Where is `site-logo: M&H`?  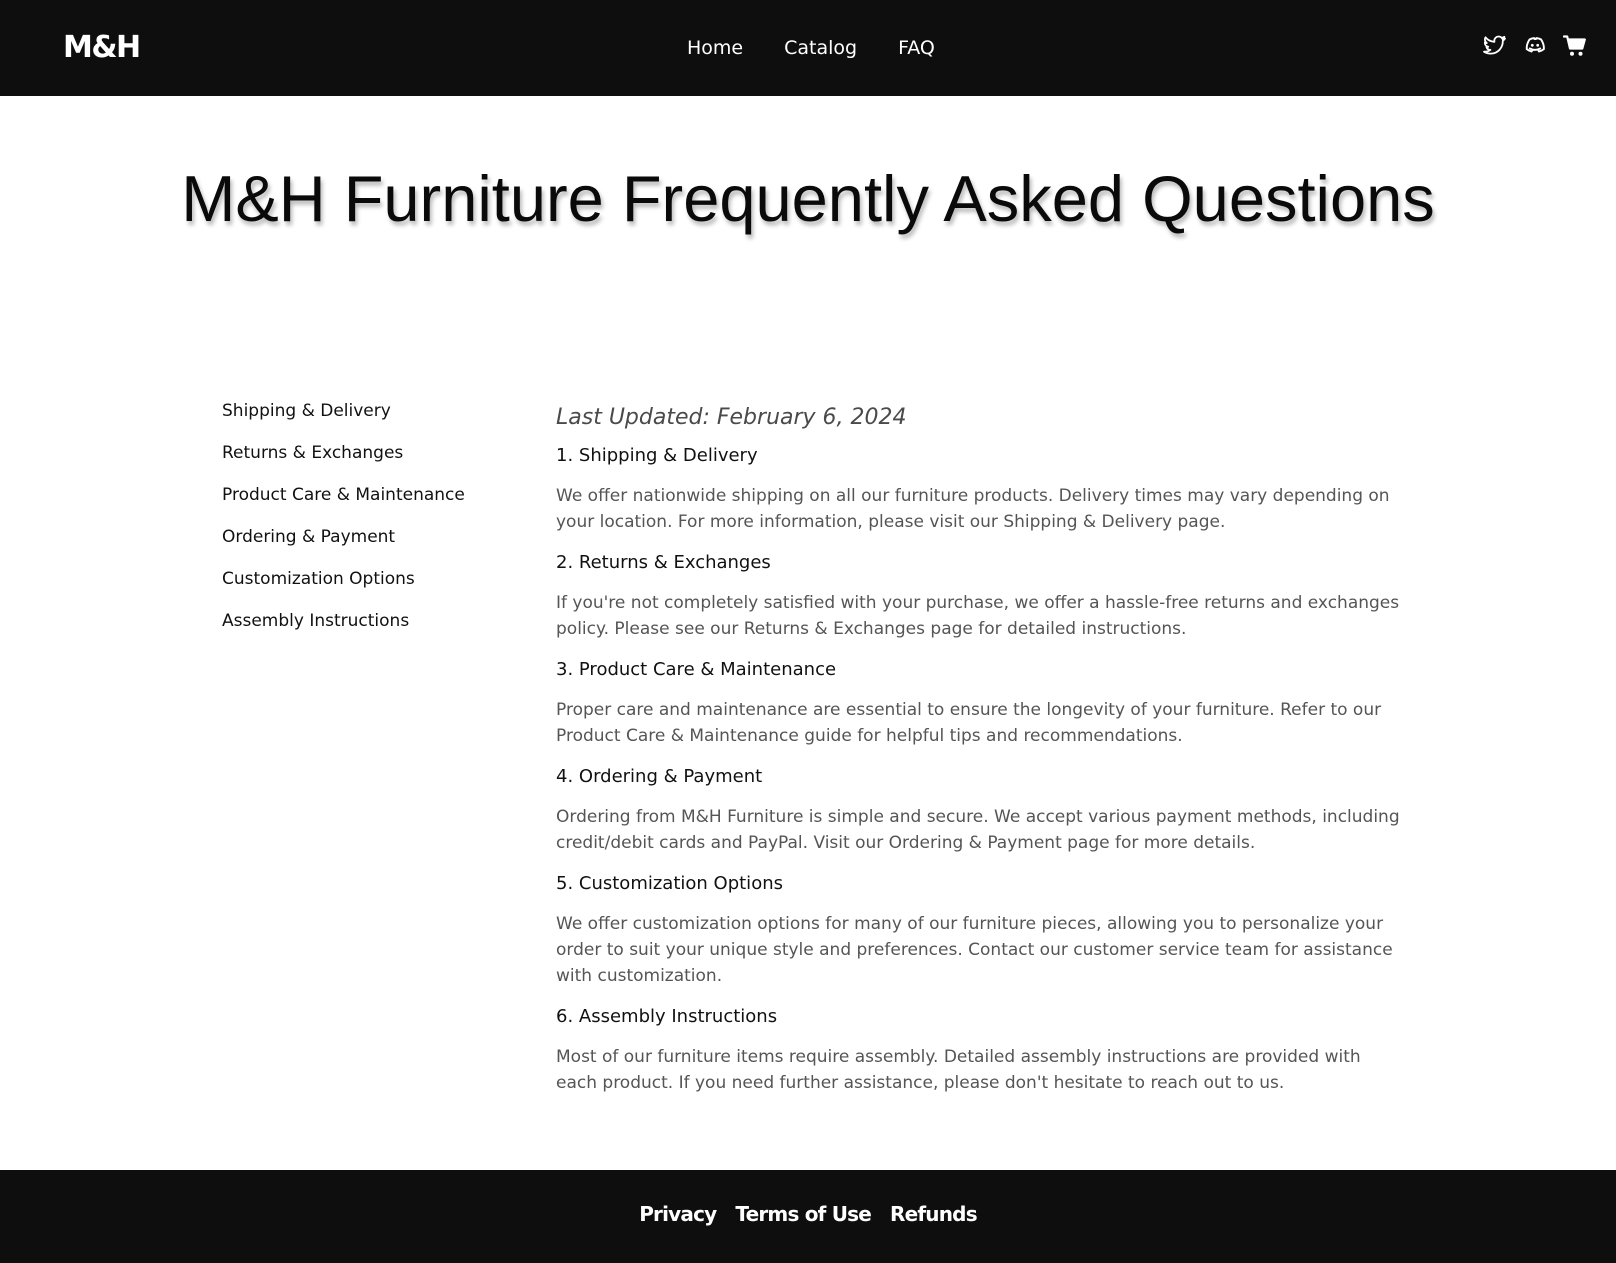 site-logo: M&H is located at coordinates (102, 48).